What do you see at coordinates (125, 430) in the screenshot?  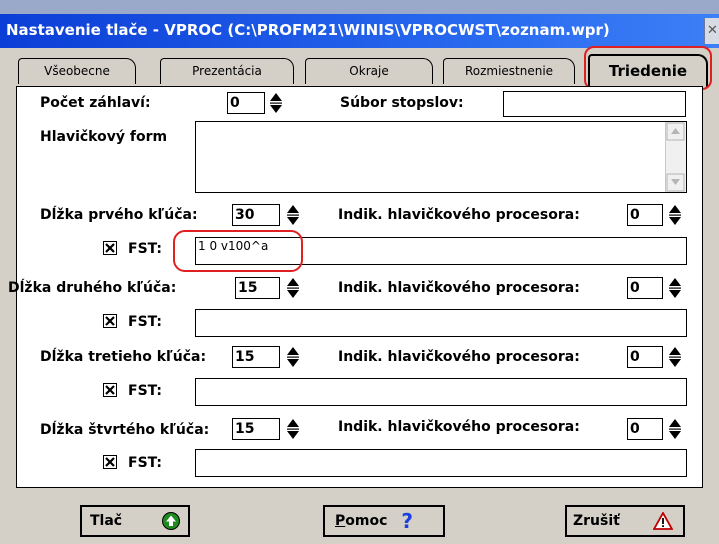 I see `key4-length-label: Dĺžka štvrtého kľúča:` at bounding box center [125, 430].